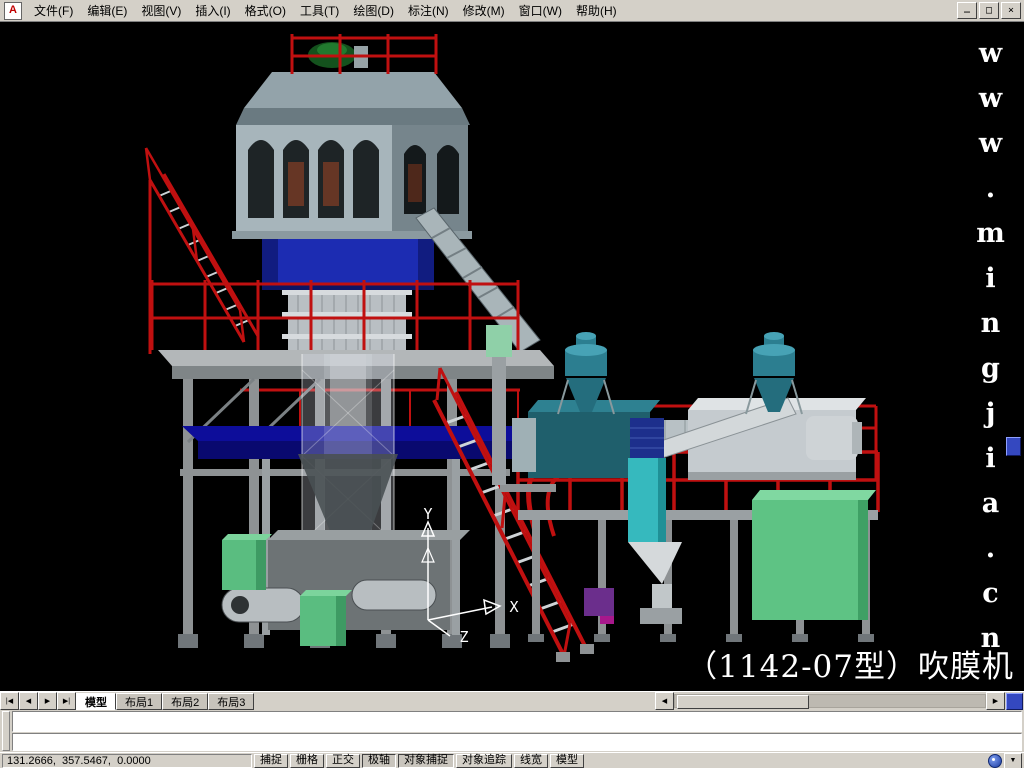 The image size is (1024, 768). Describe the element at coordinates (53, 11) in the screenshot. I see `menu-item-file: 文件(F)` at that location.